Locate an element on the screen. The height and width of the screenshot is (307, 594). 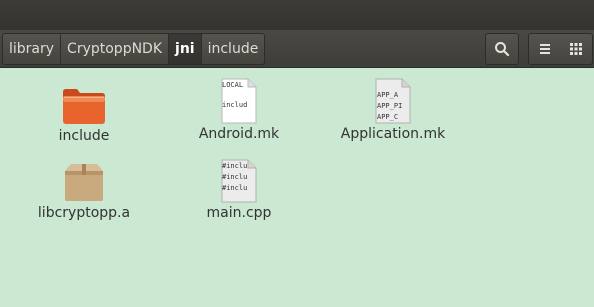
file-preview-line: APP_PI is located at coordinates (390, 106).